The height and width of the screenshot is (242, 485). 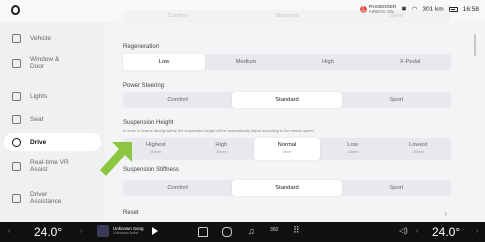 I want to click on door-icon, so click(x=16, y=63).